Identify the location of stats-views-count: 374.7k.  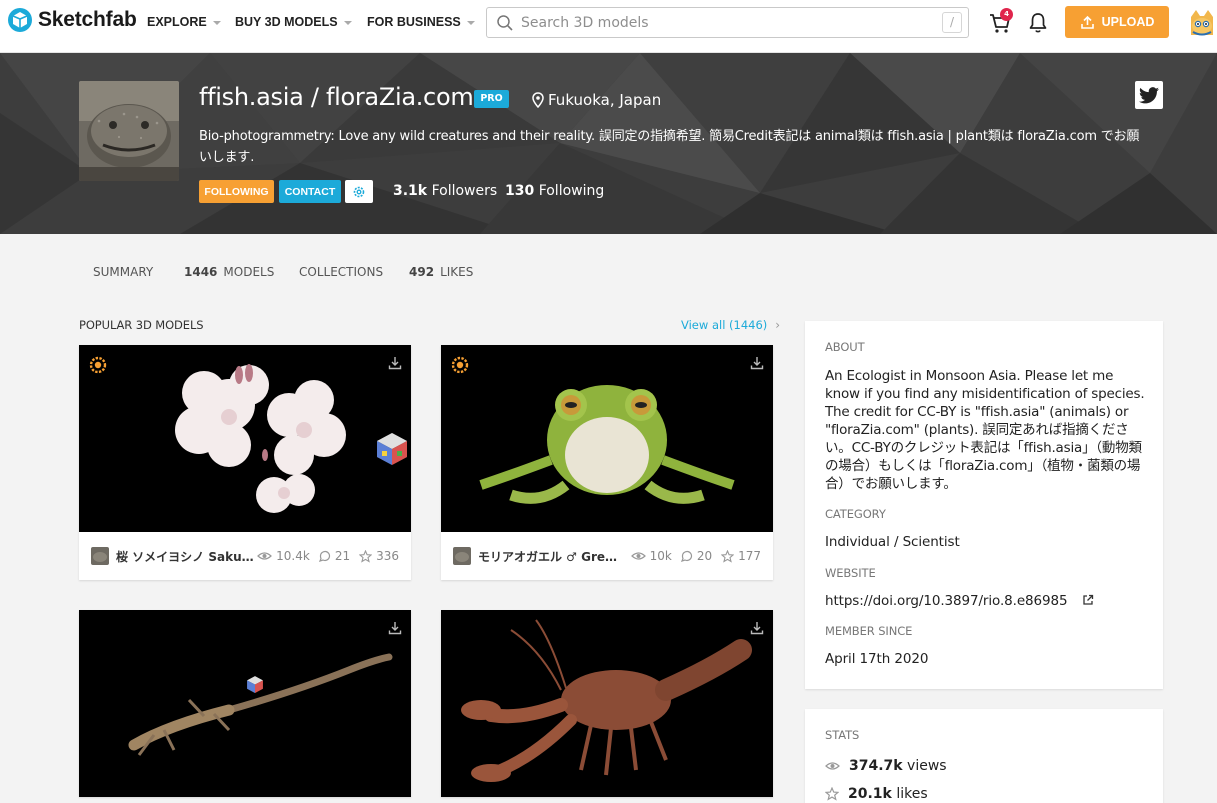
(876, 766).